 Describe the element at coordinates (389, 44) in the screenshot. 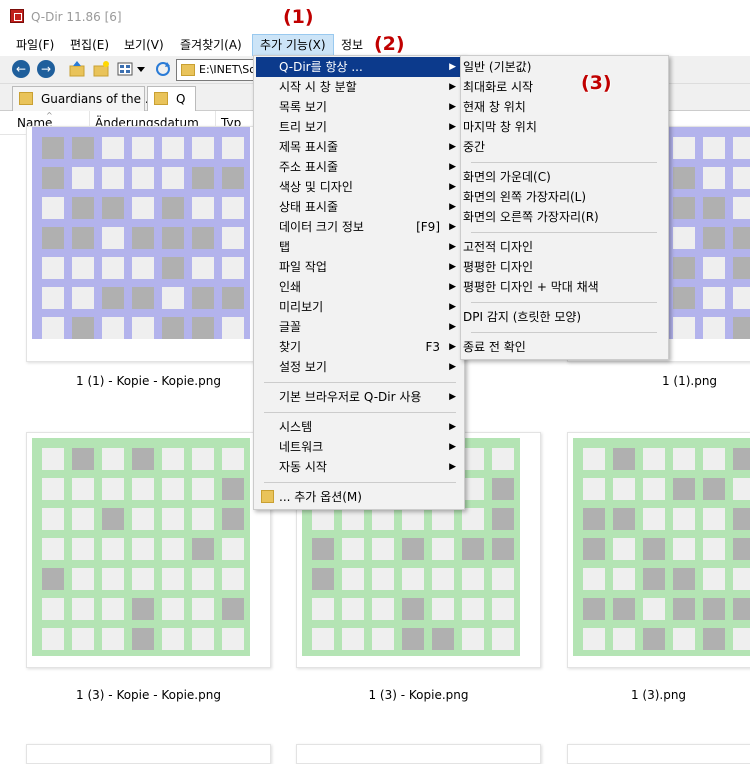

I see `annotation-2: (2)` at that location.